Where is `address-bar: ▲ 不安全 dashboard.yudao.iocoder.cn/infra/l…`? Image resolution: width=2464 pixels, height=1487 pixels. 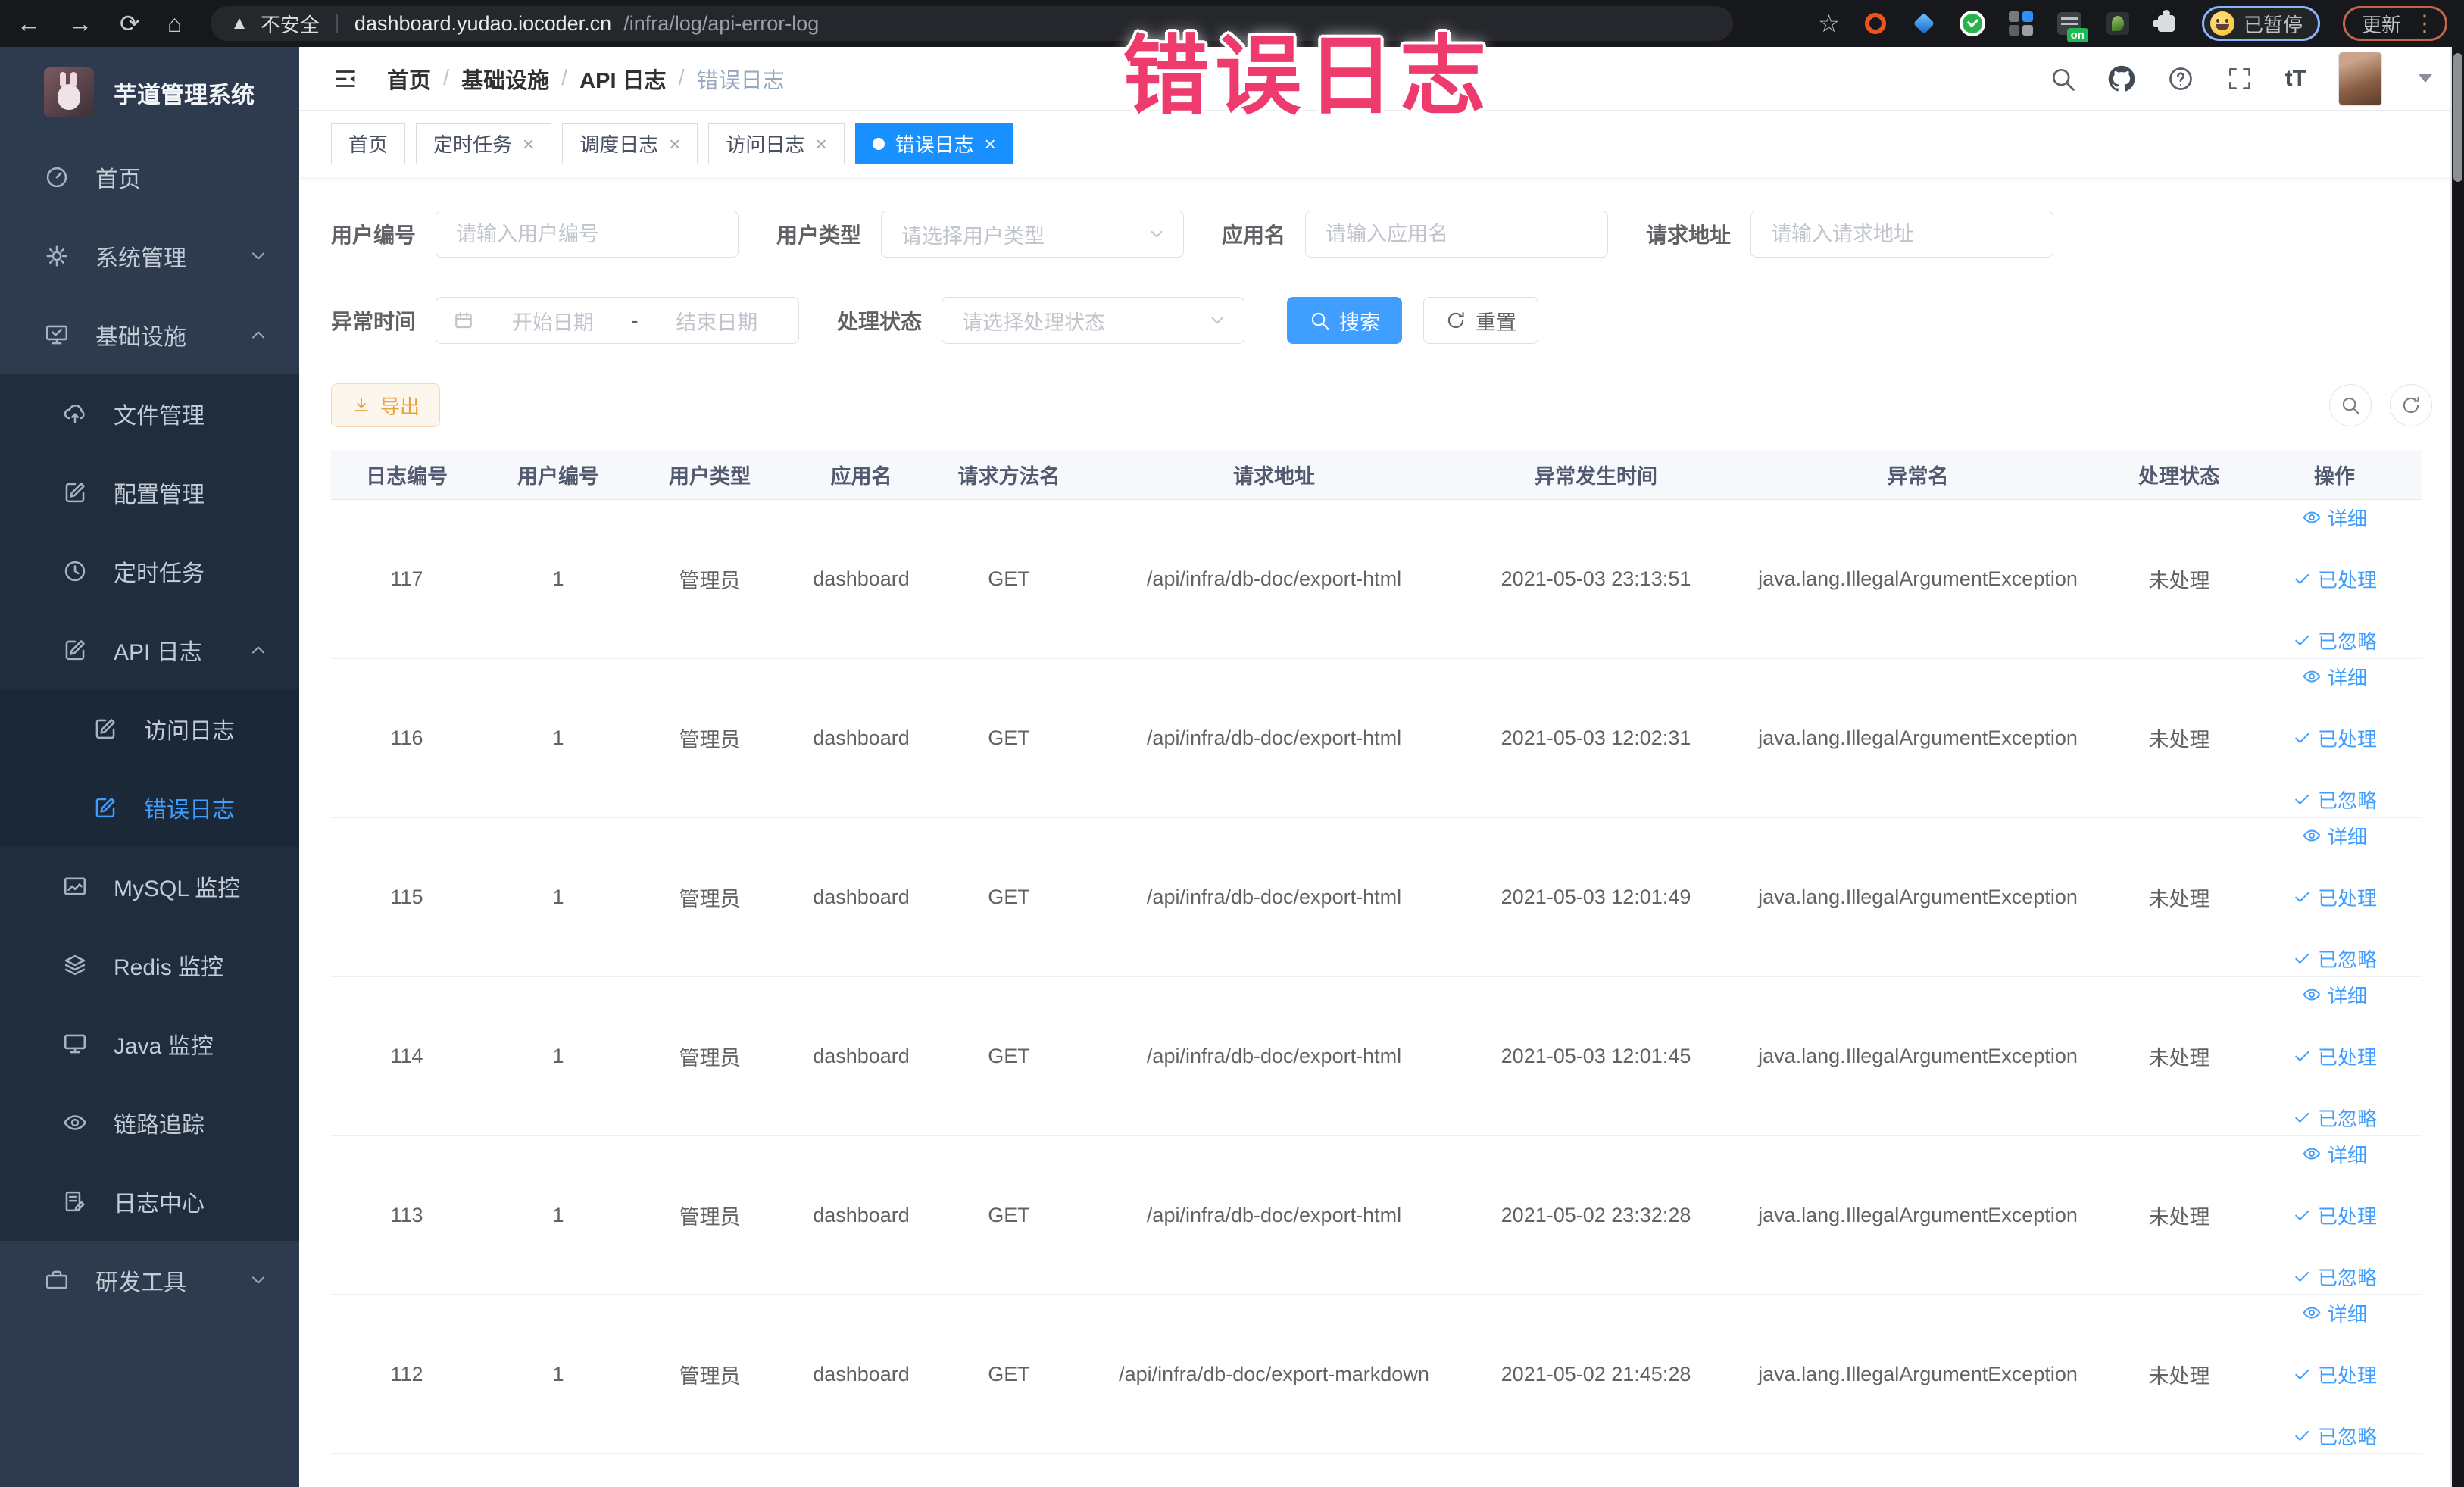 address-bar: ▲ 不安全 dashboard.yudao.iocoder.cn/infra/l… is located at coordinates (972, 23).